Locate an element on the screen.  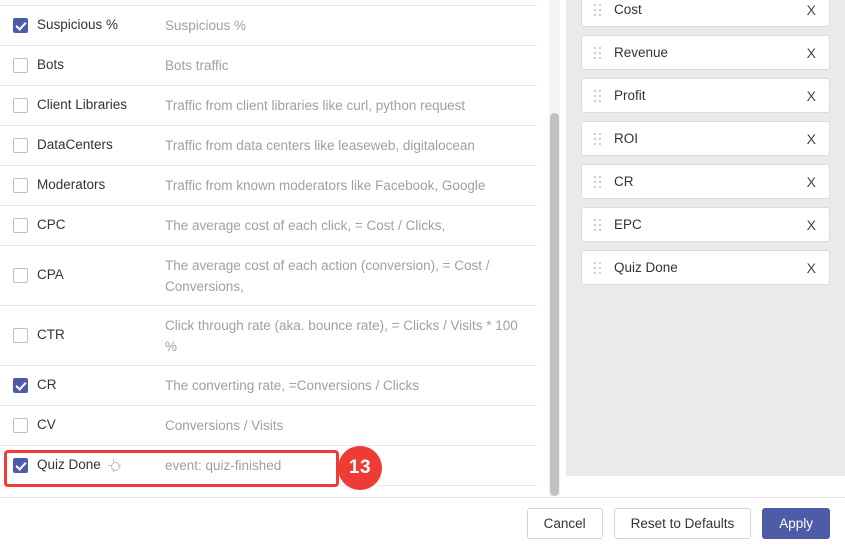
column-name-label: Client Libraries is located at coordinates (82, 105).